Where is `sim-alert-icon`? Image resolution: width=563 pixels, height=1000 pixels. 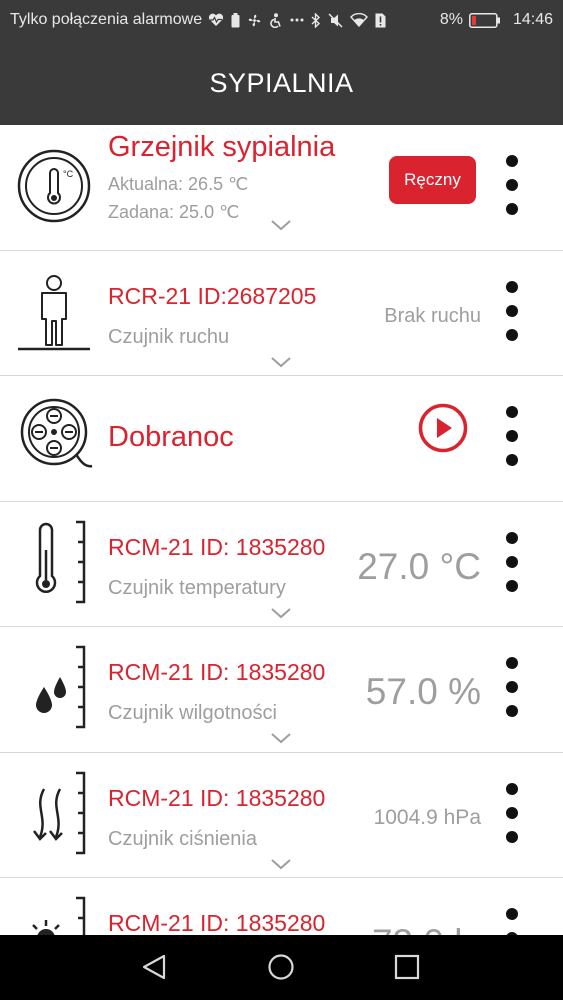 sim-alert-icon is located at coordinates (380, 20).